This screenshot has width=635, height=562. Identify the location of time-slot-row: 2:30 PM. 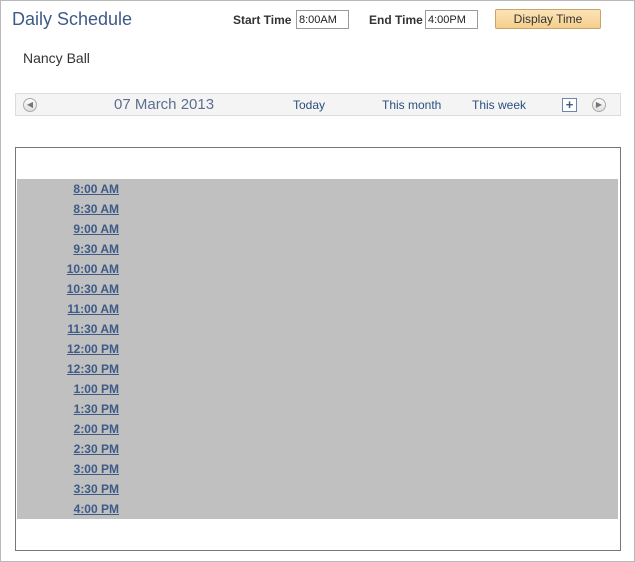
(68, 449).